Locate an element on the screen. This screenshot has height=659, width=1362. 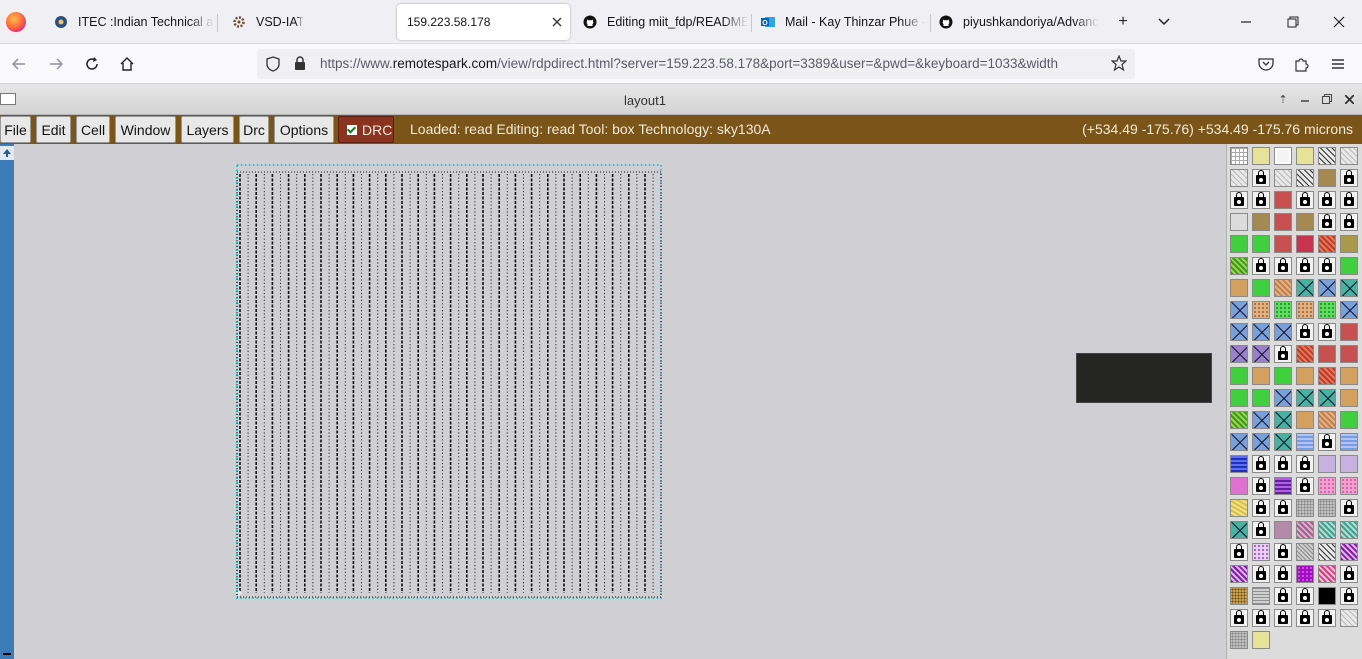
layer-swatch-yellow-wave is located at coordinates (1239, 508).